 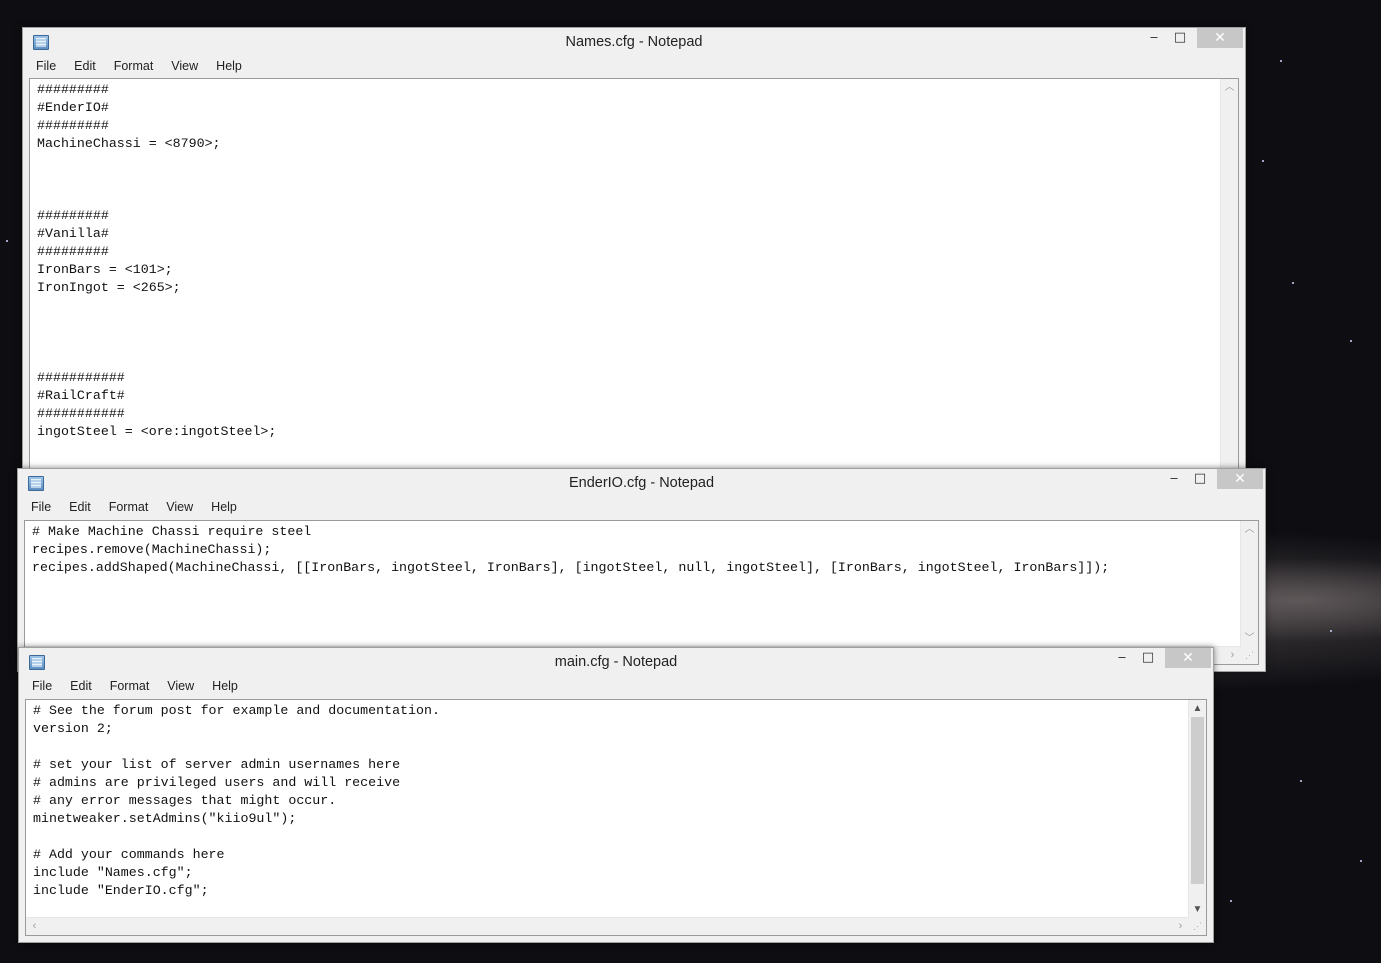 What do you see at coordinates (607, 926) in the screenshot?
I see `horizontal-scrollbar: ‹ ›` at bounding box center [607, 926].